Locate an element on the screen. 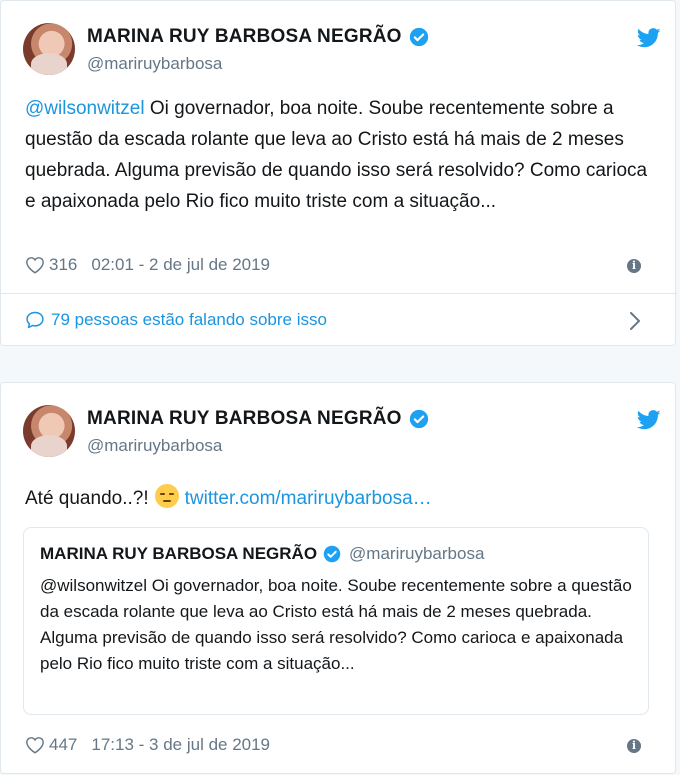 The height and width of the screenshot is (775, 680). tweet-body: Até quando..?! is located at coordinates (87, 498).